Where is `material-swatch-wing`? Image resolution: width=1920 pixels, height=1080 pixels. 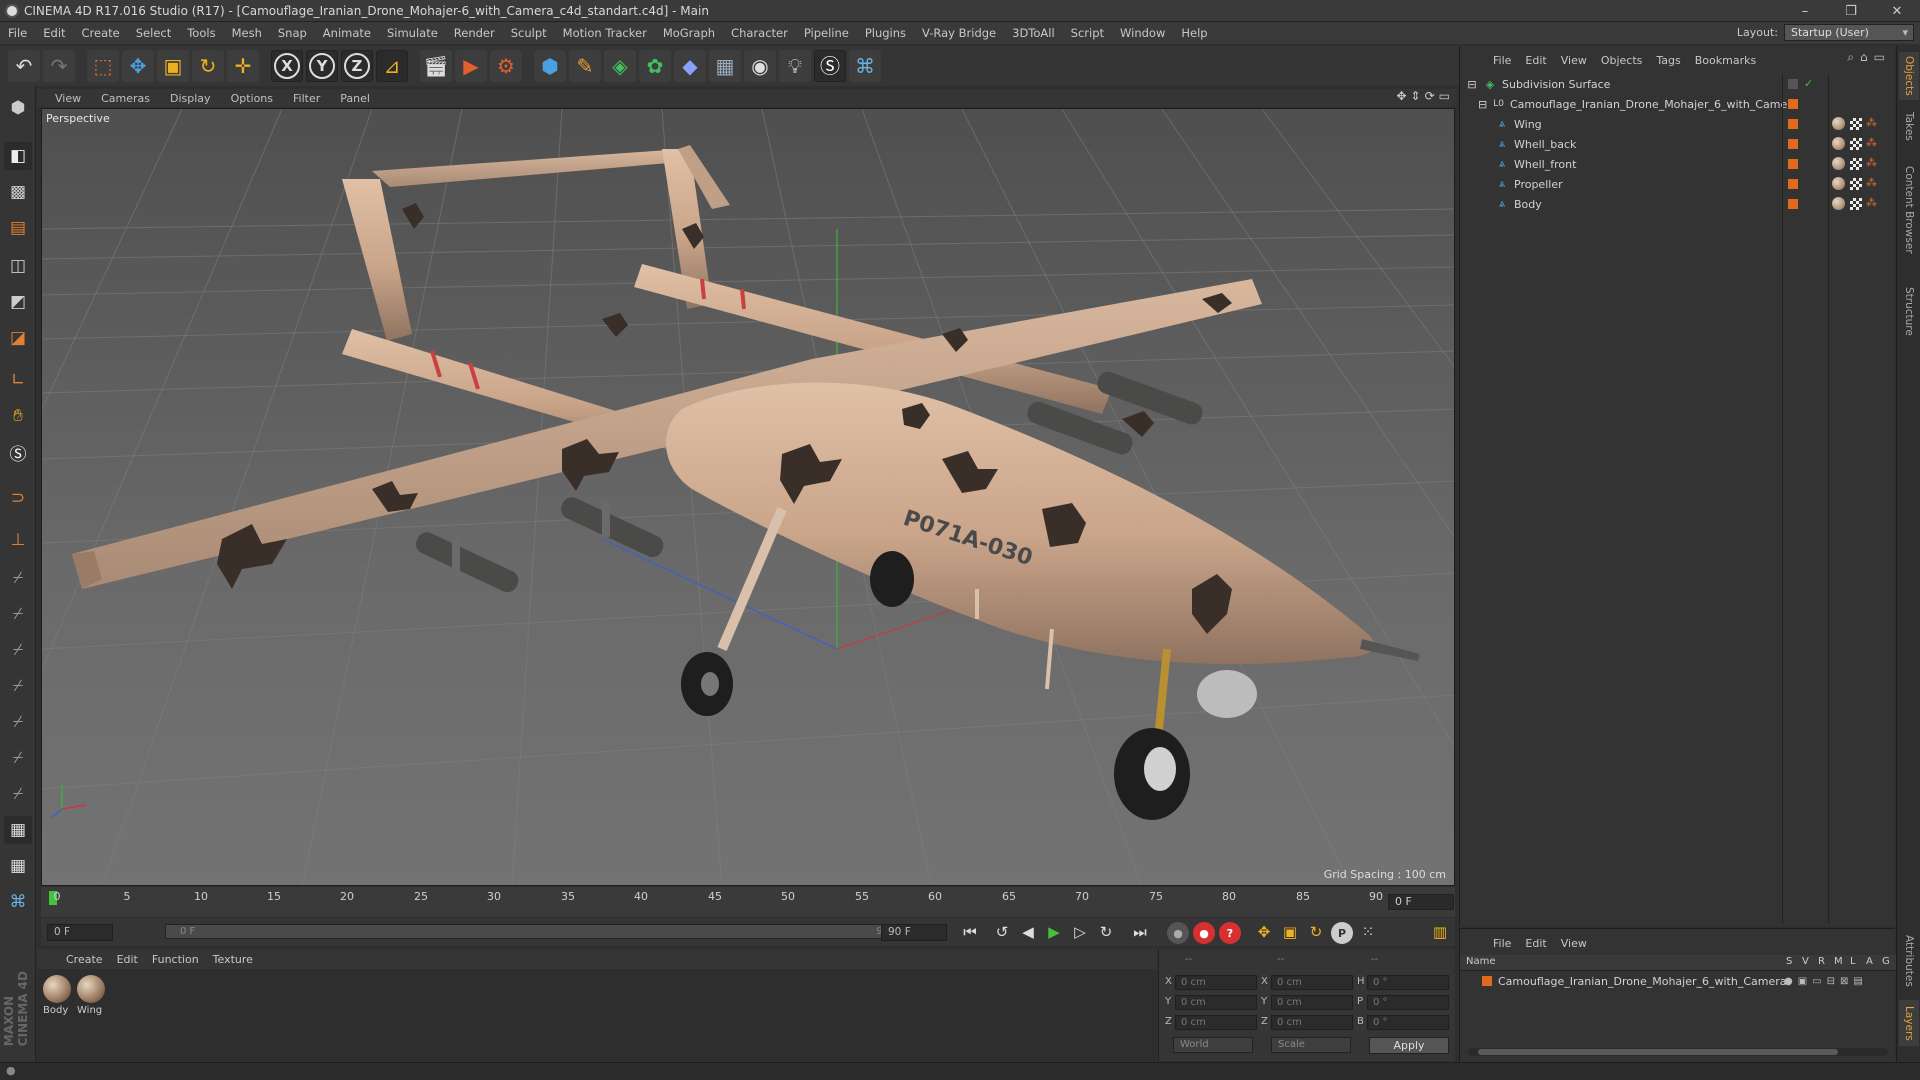
material-swatch-wing is located at coordinates (91, 989).